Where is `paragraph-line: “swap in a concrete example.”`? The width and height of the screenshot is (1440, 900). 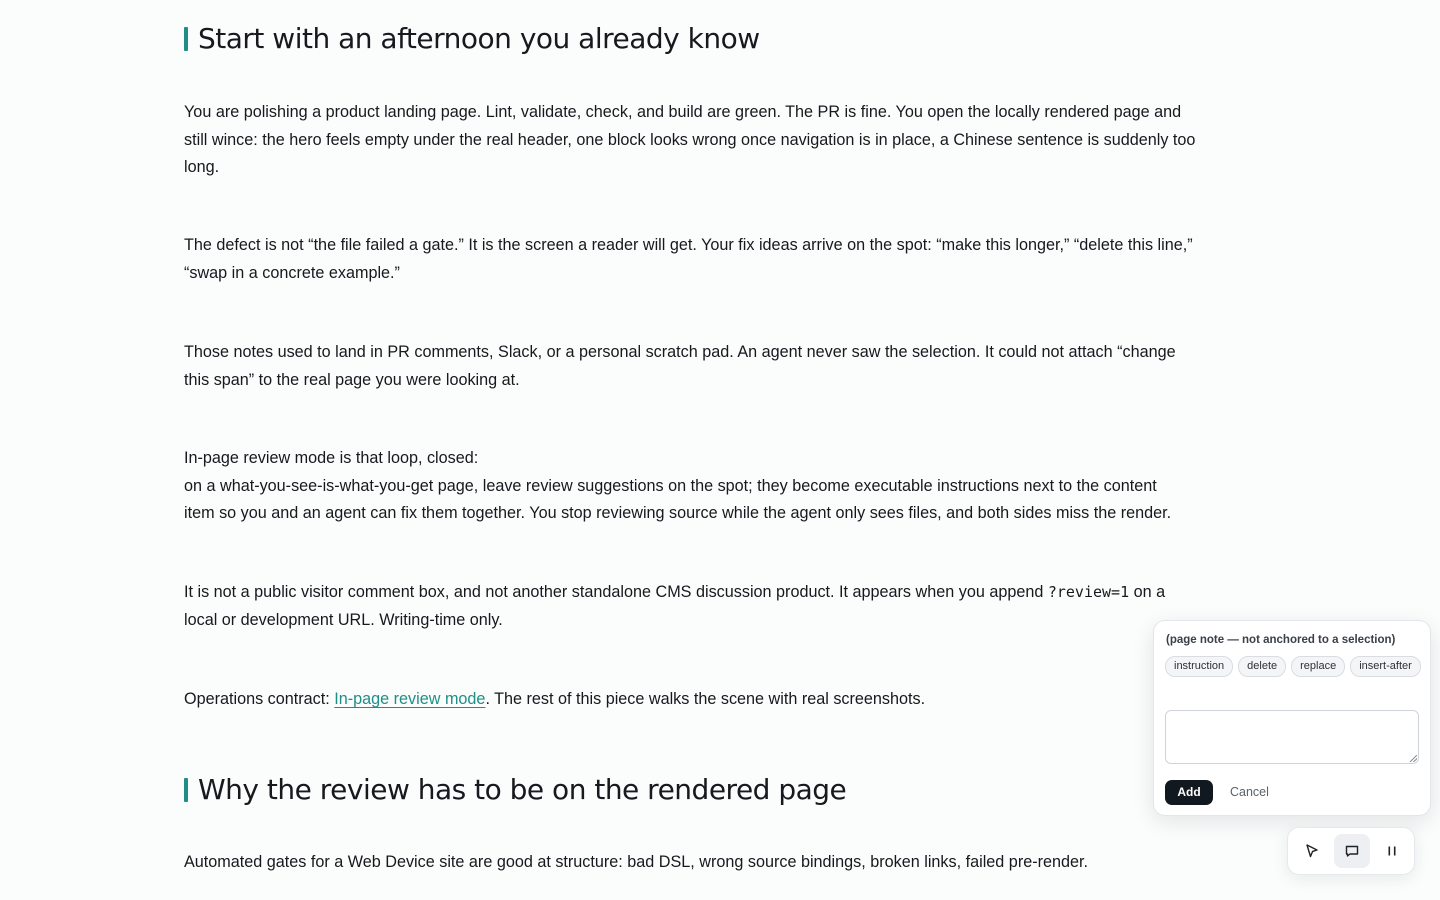 paragraph-line: “swap in a concrete example.” is located at coordinates (292, 272).